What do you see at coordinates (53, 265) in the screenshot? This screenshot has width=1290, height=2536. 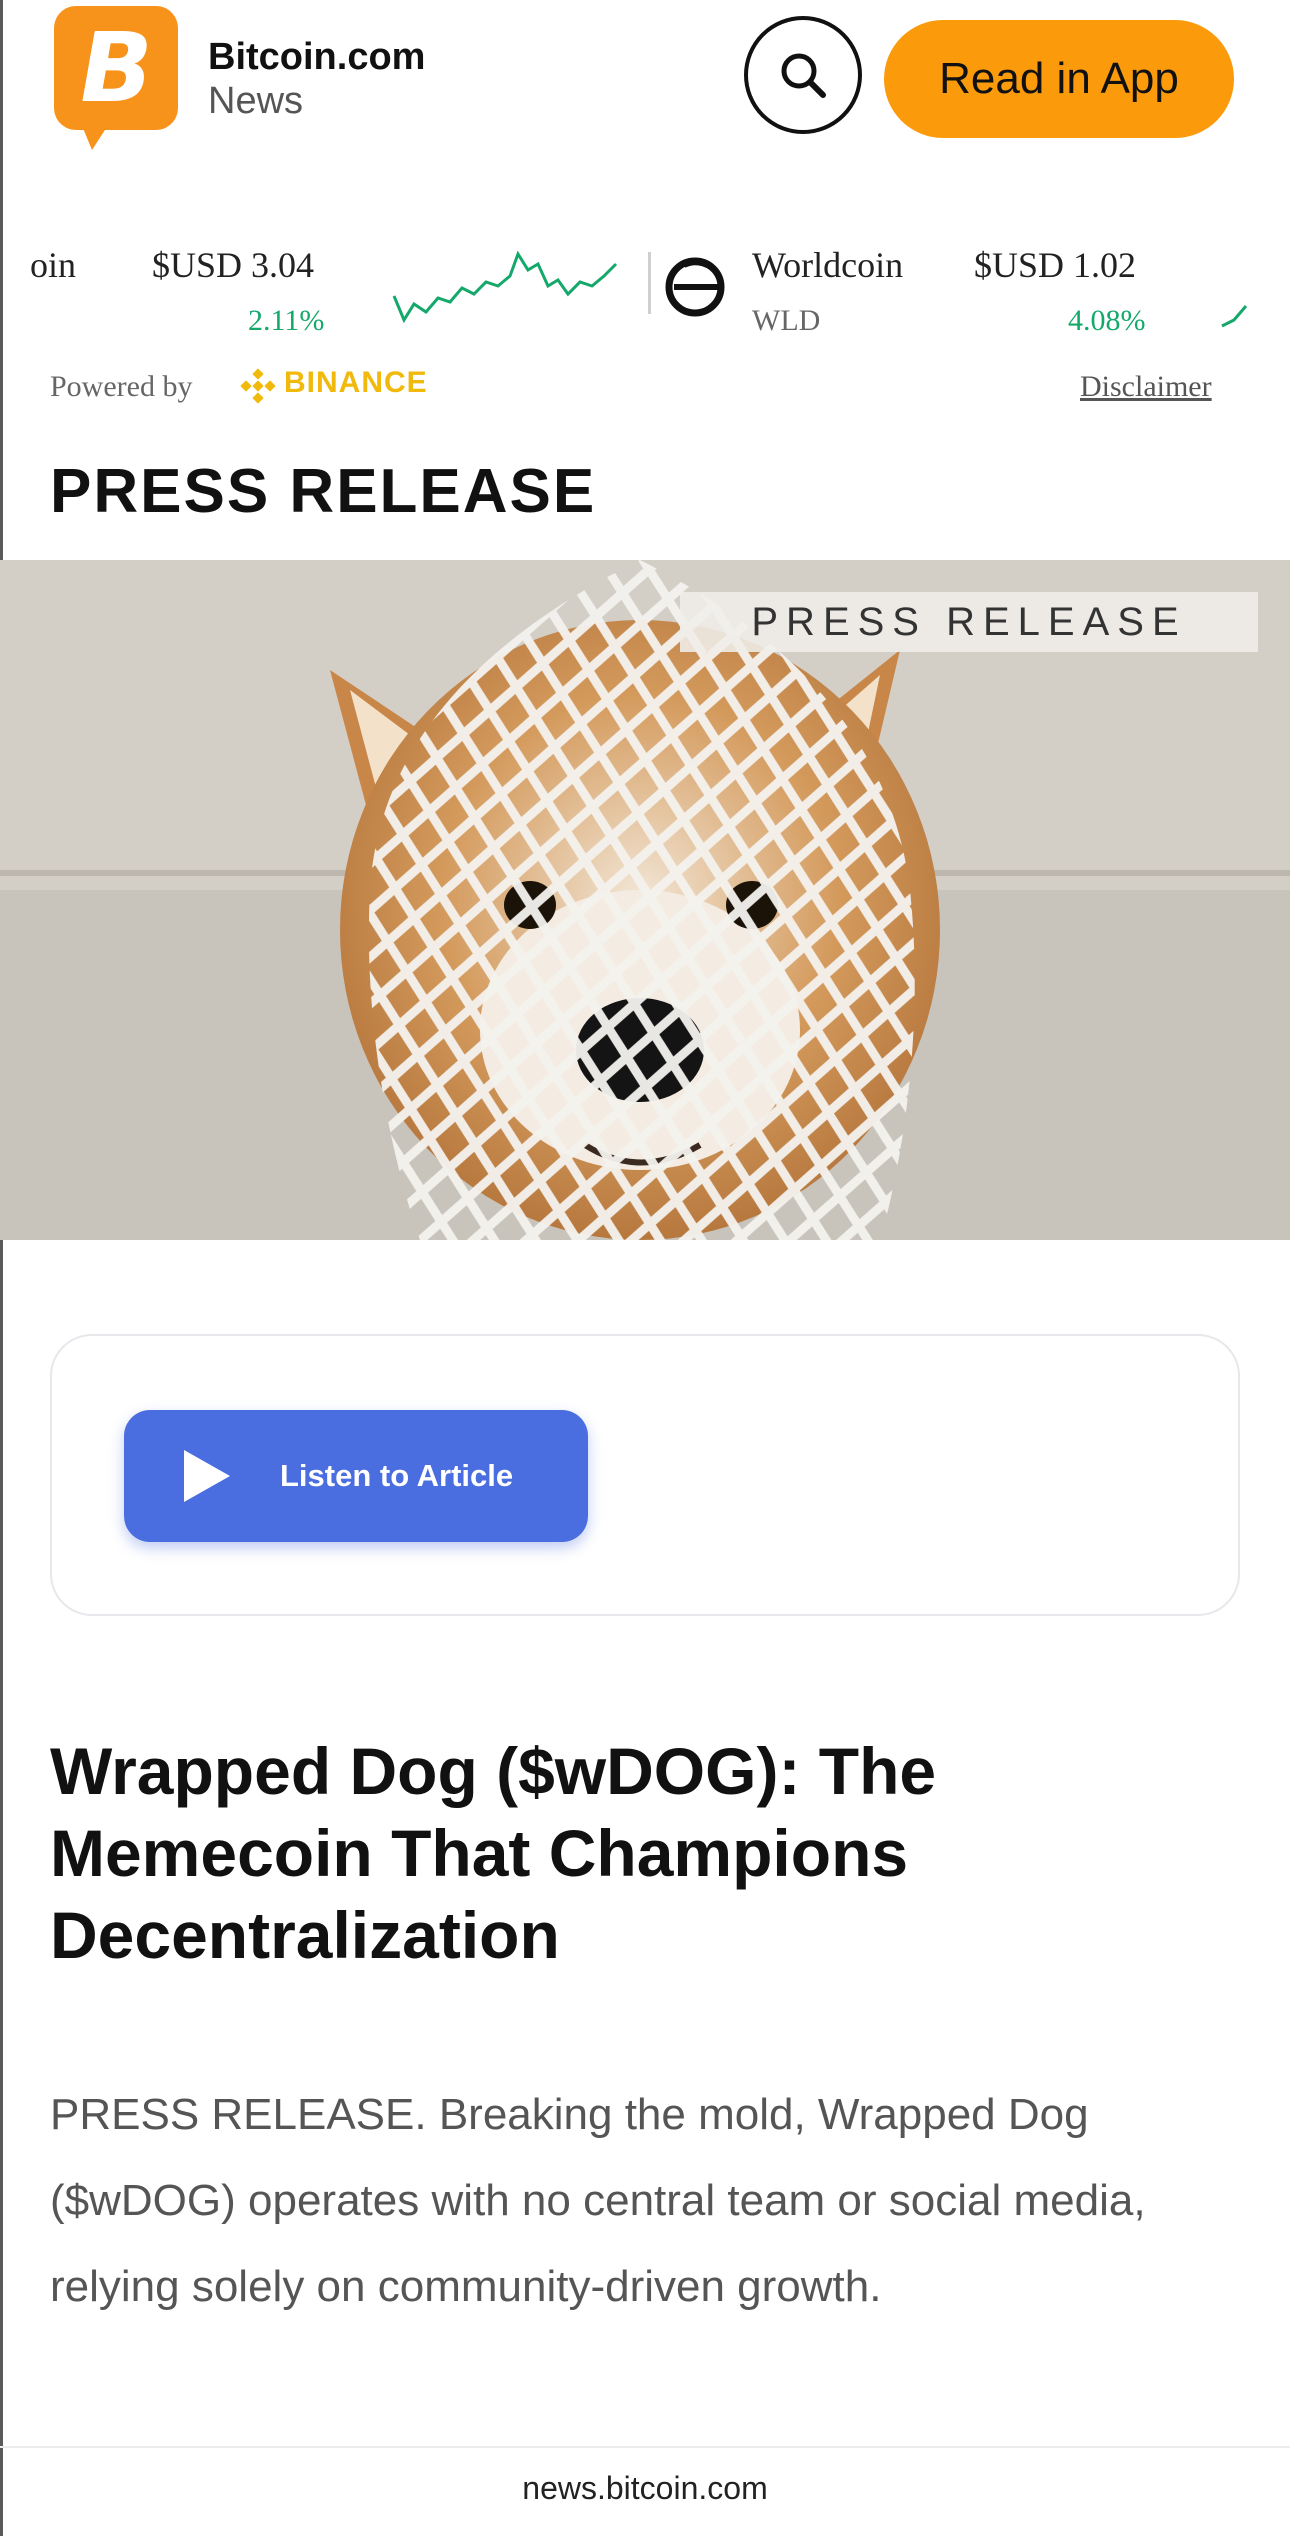 I see `ticker-coin-1-name: oin` at bounding box center [53, 265].